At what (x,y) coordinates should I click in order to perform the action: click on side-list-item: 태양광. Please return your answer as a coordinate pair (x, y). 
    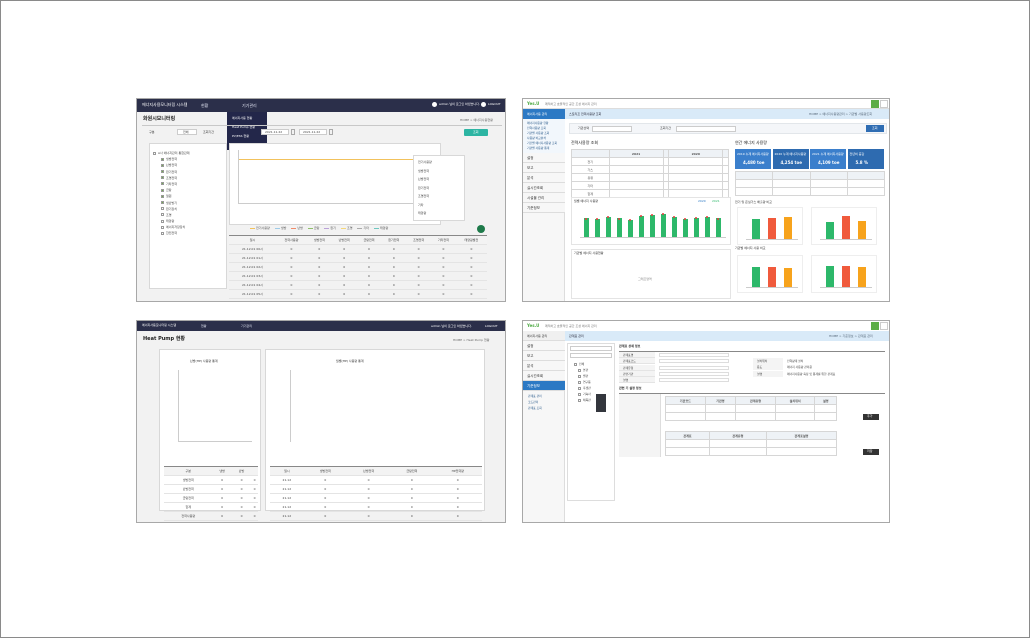
    Looking at the image, I should click on (425, 215).